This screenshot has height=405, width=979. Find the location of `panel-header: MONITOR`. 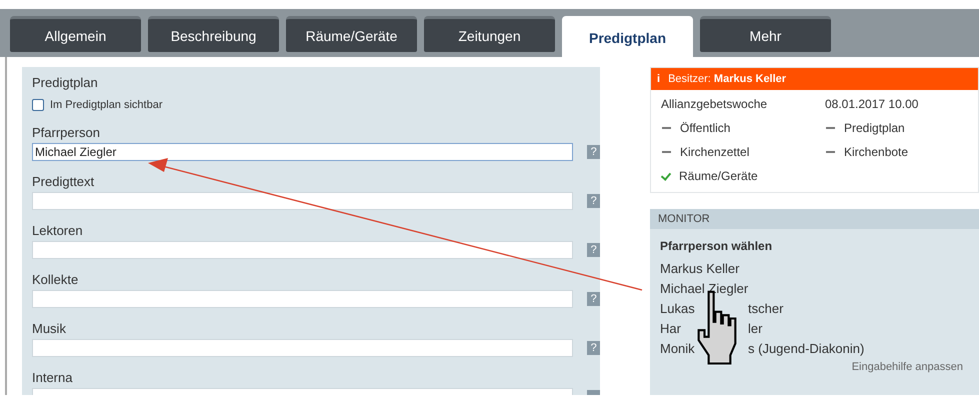

panel-header: MONITOR is located at coordinates (814, 219).